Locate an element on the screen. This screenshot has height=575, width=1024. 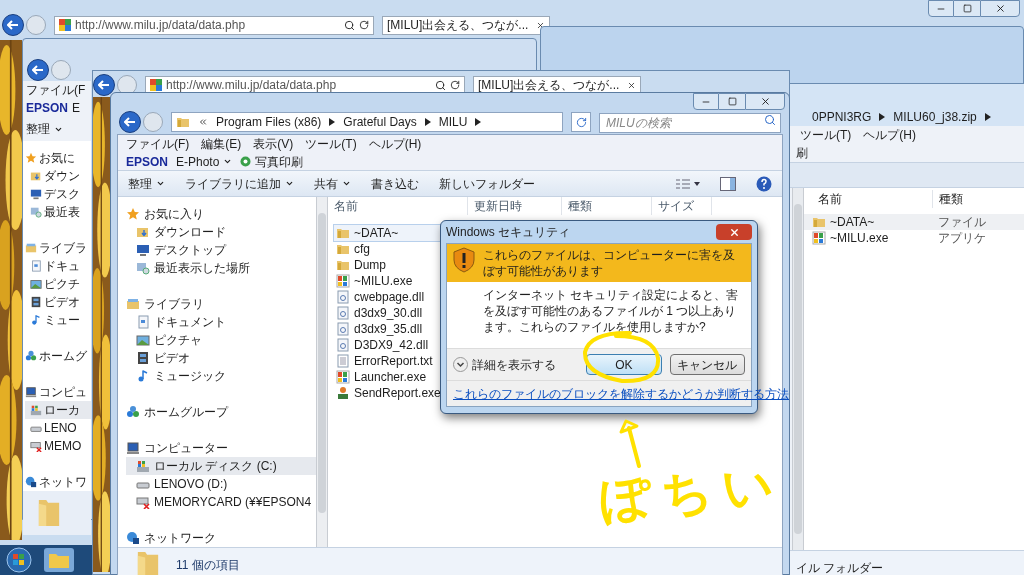
file-name: cfg is located at coordinates (362, 249).